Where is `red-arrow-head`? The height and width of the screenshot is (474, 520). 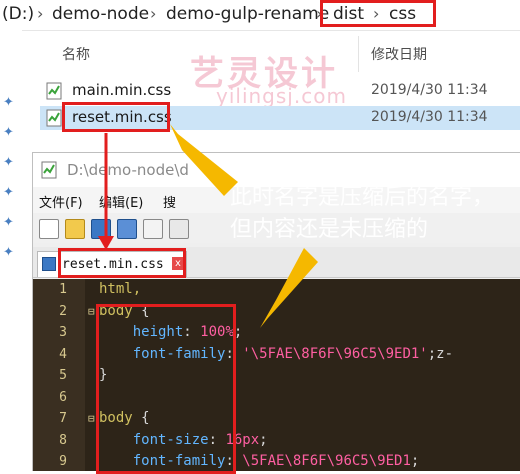
red-arrow-head is located at coordinates (106, 243).